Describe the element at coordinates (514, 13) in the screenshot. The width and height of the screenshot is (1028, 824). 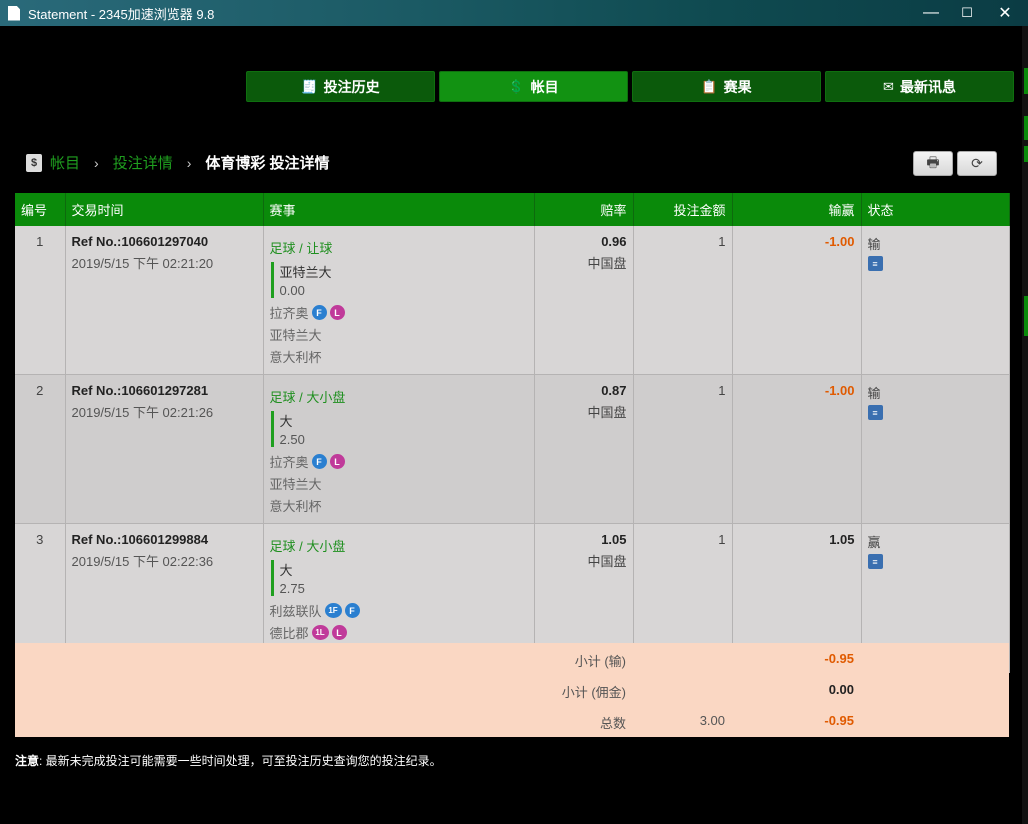
I see `window-titlebar: Statement - 2345加速浏览器 9.8 — ☐ ✕` at that location.